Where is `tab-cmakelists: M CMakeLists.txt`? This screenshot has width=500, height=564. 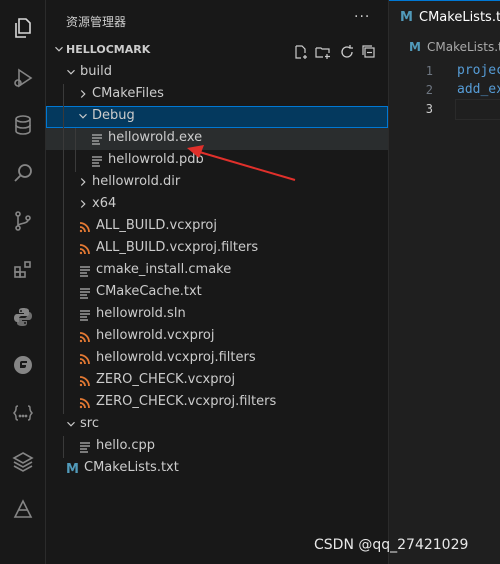
tab-cmakelists: M CMakeLists.txt is located at coordinates (444, 18).